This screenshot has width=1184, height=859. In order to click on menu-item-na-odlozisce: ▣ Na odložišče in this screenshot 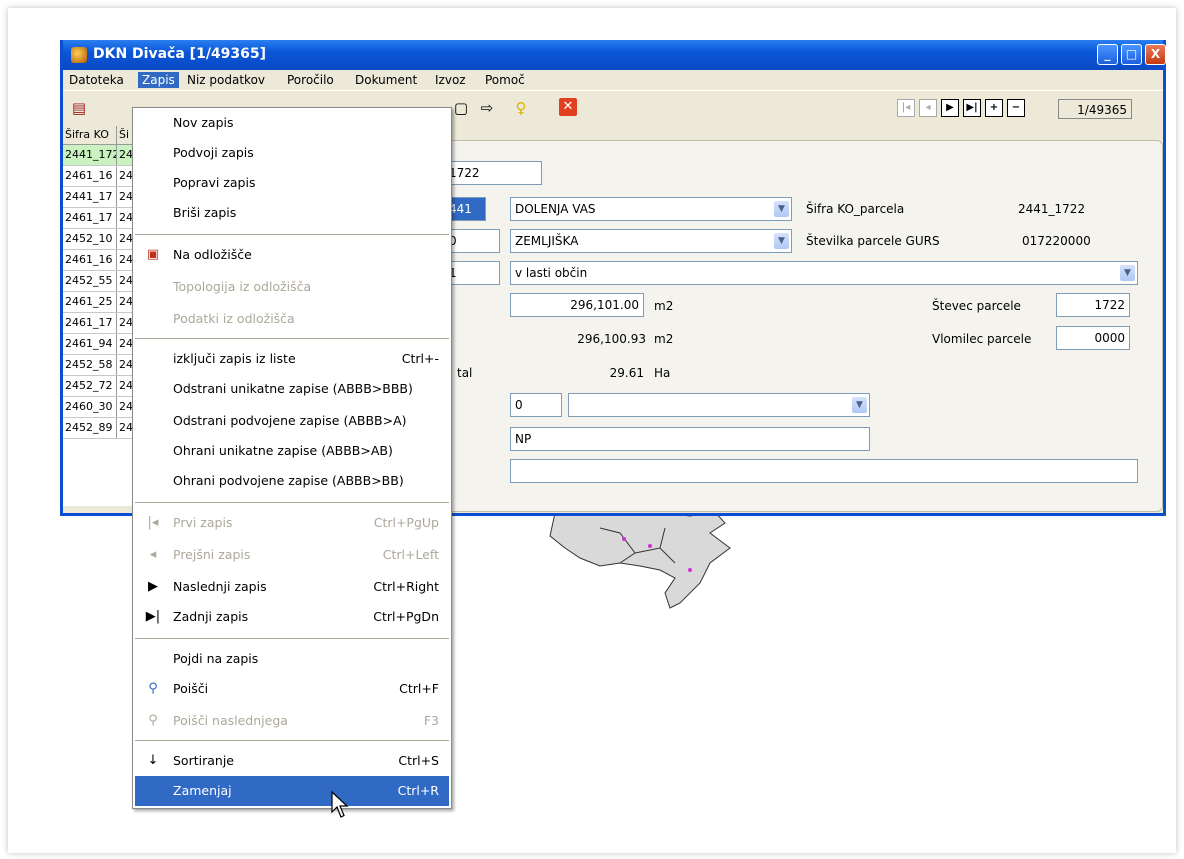, I will do `click(292, 255)`.